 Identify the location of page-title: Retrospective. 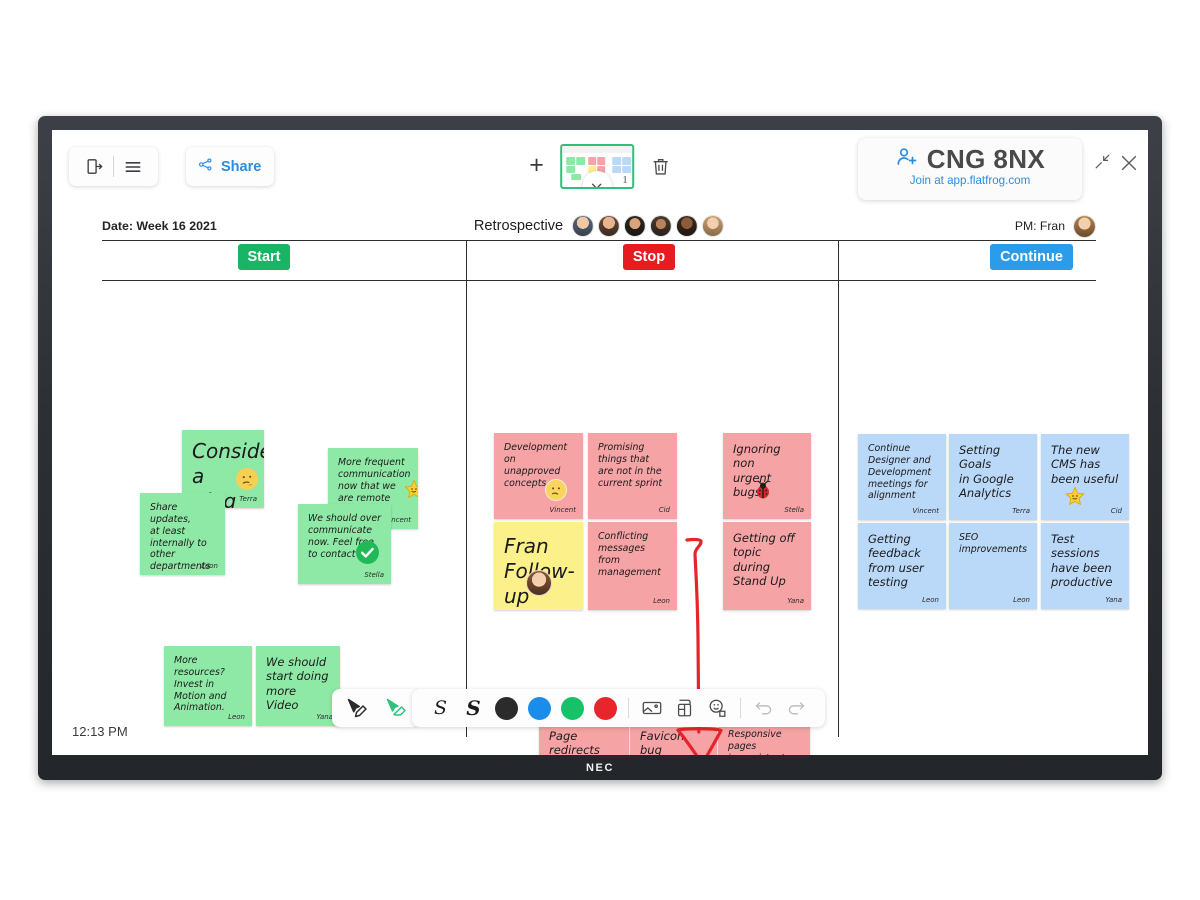
(518, 226).